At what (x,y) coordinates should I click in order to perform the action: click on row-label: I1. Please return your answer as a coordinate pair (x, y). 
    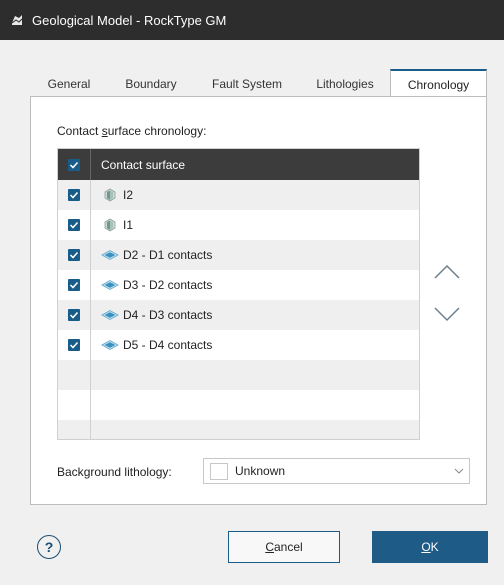
    Looking at the image, I should click on (128, 225).